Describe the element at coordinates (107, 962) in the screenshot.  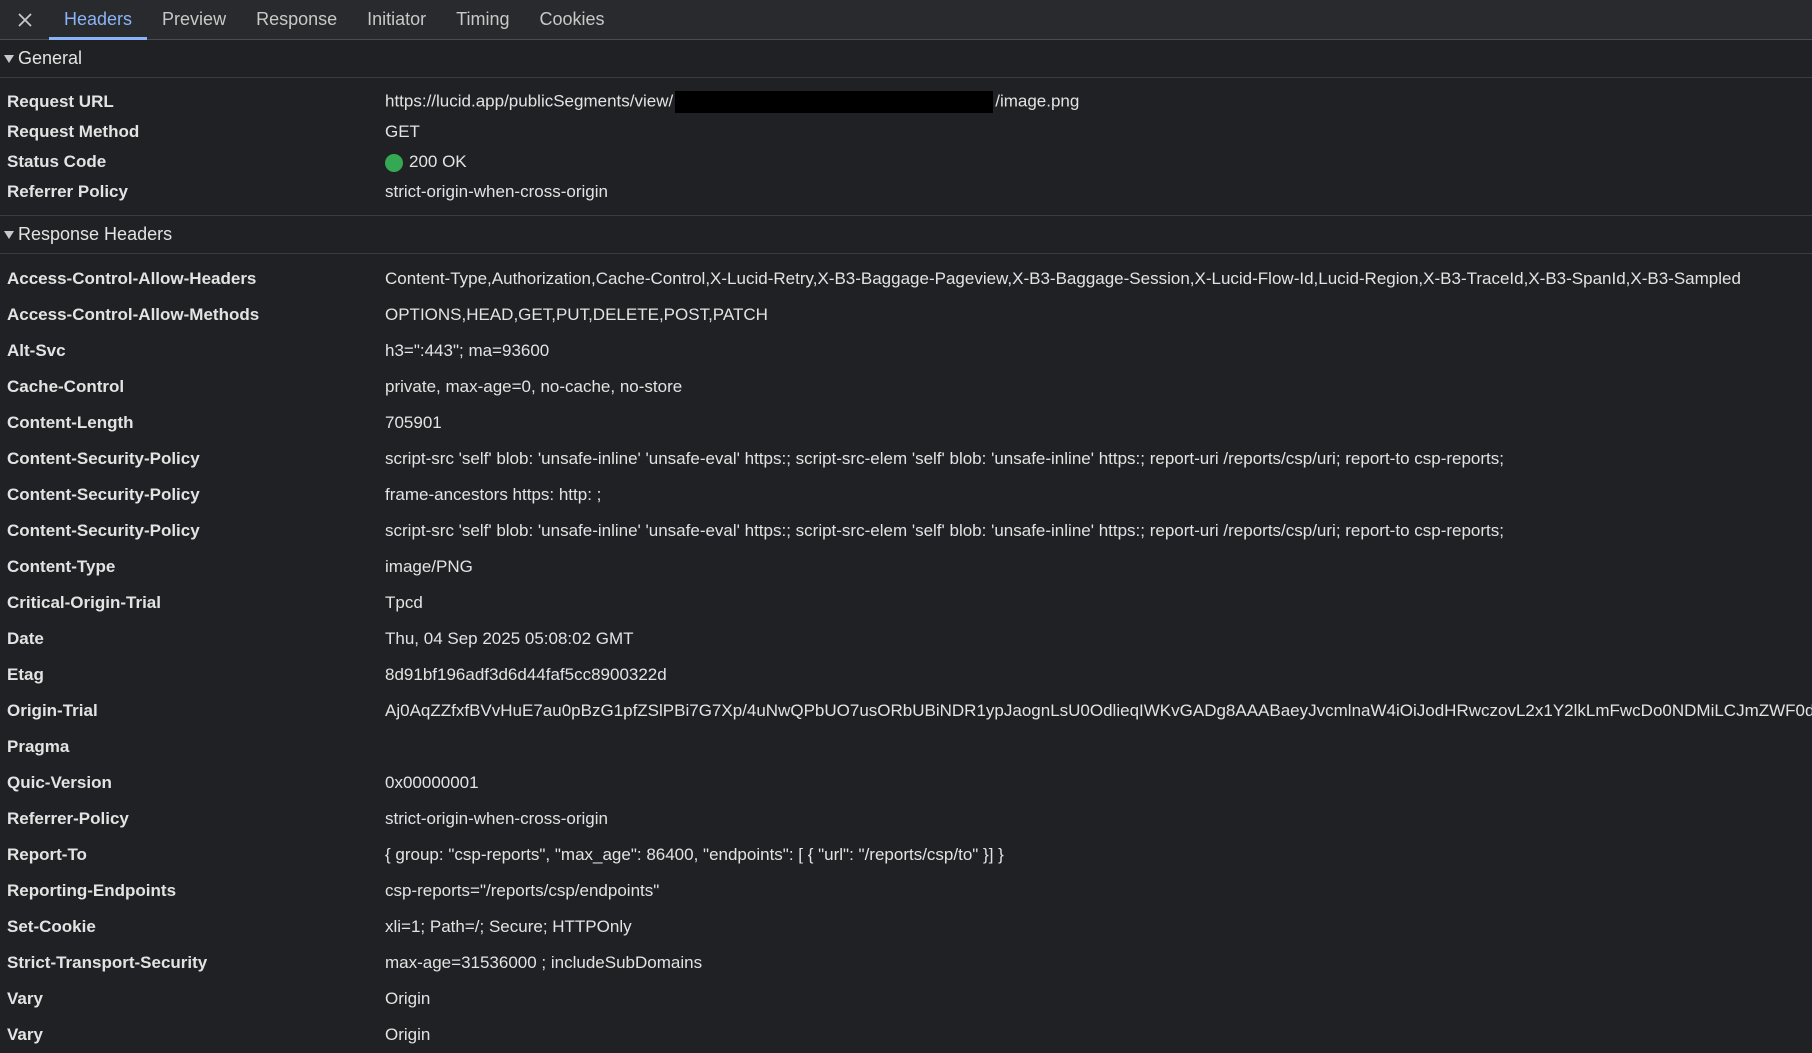
I see `header-name: Strict-Transport-Security` at that location.